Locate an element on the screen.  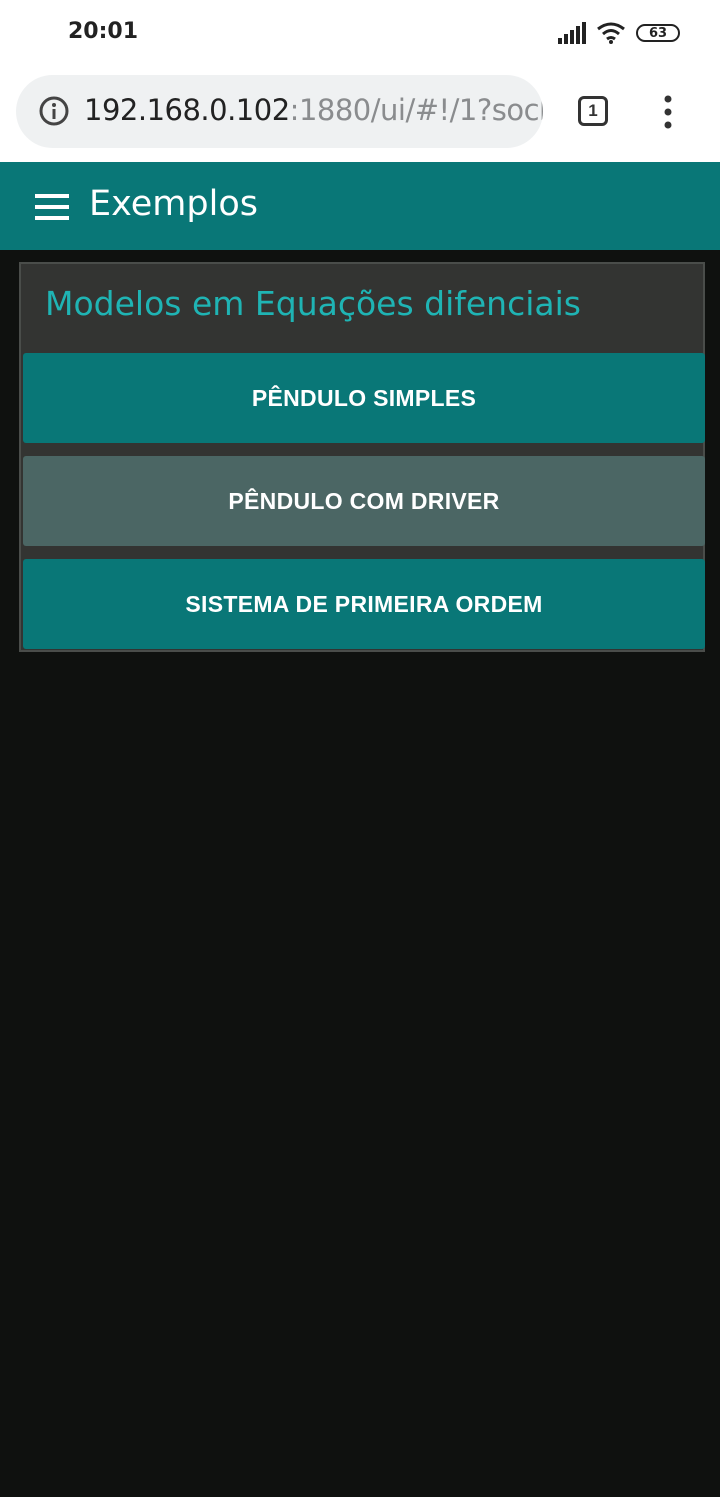
battery-icon: 63 is located at coordinates (658, 33).